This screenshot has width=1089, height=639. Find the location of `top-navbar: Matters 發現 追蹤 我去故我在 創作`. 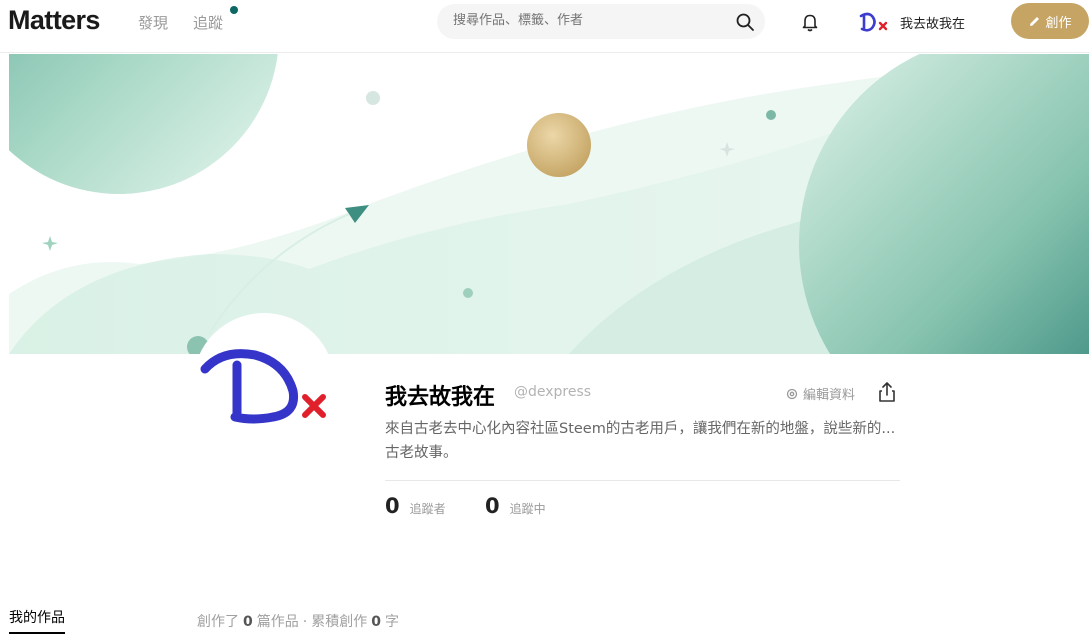

top-navbar: Matters 發現 追蹤 我去故我在 創作 is located at coordinates (544, 26).